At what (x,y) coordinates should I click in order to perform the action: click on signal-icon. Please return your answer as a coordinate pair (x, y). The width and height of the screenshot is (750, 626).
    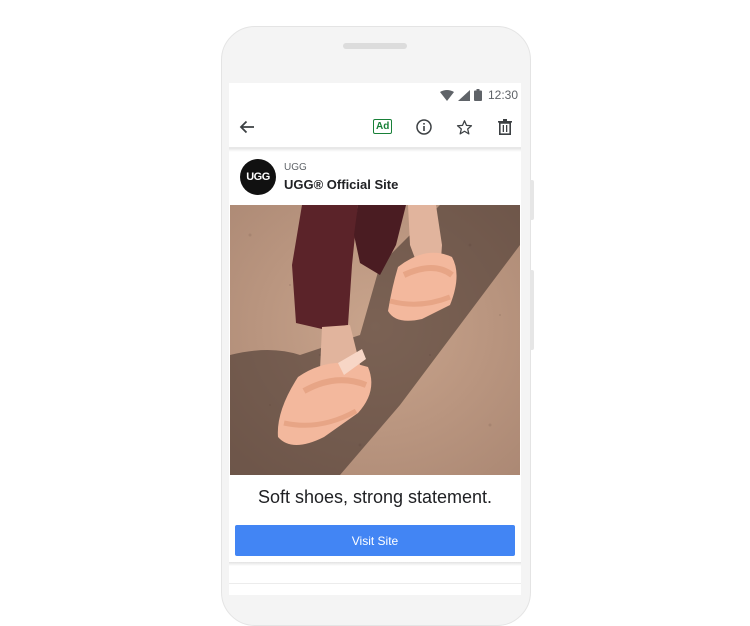
    Looking at the image, I should click on (463, 95).